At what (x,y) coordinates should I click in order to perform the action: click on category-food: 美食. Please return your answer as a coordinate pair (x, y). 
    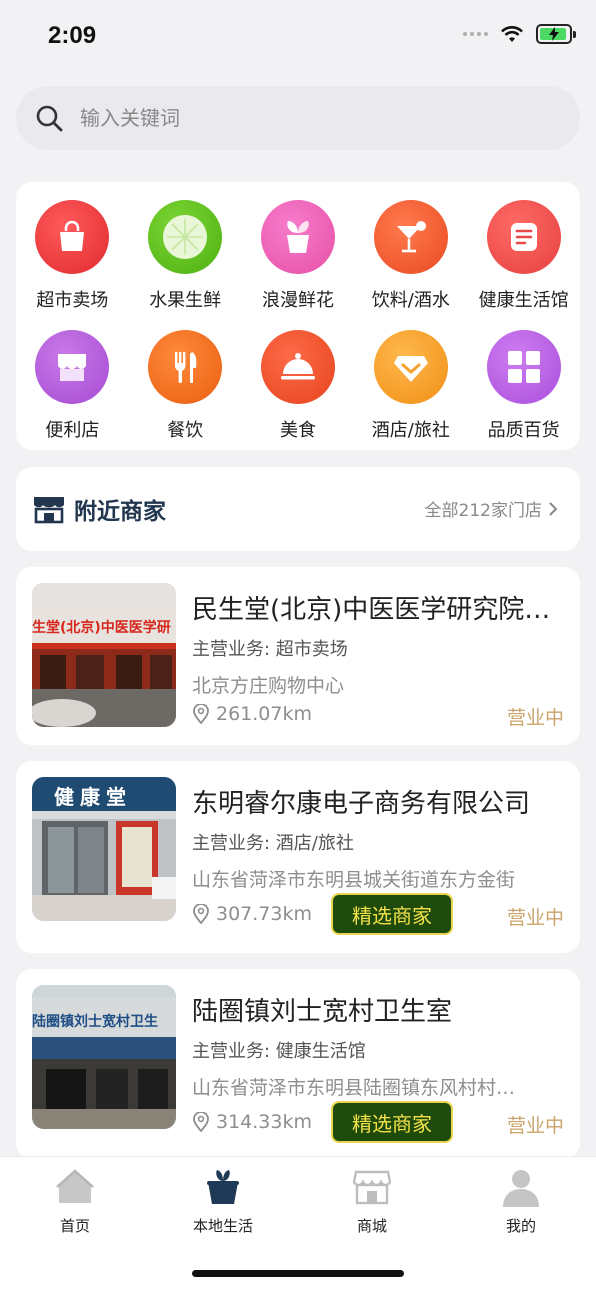
    Looking at the image, I should click on (298, 386).